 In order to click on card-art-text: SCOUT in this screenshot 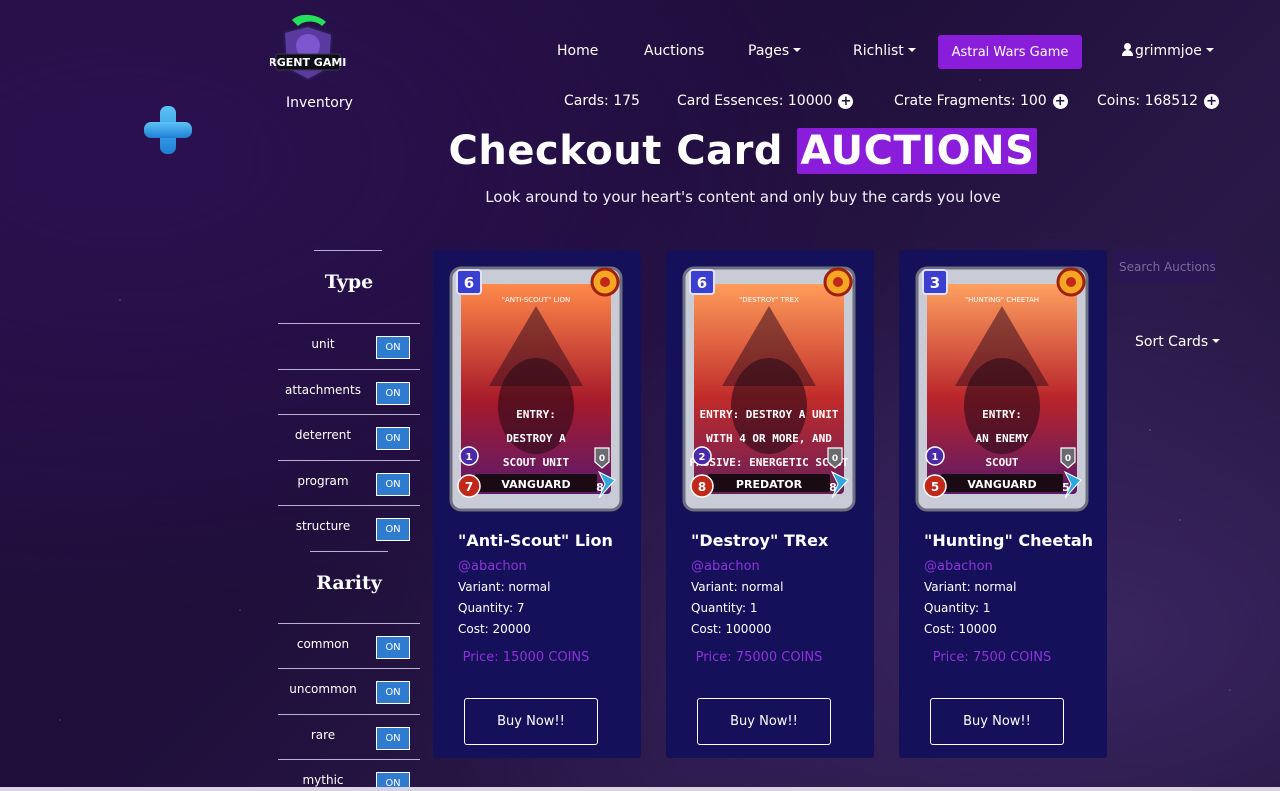, I will do `click(1001, 462)`.